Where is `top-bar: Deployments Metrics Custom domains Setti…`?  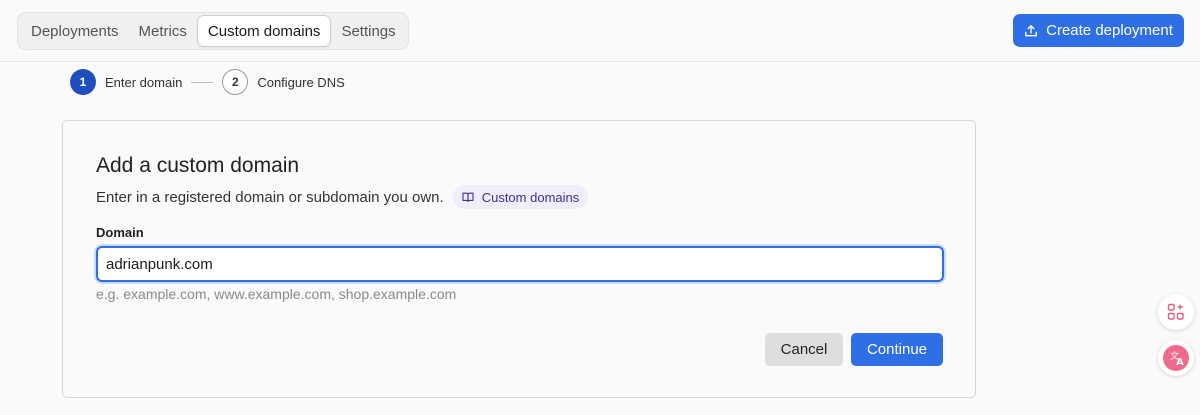
top-bar: Deployments Metrics Custom domains Setti… is located at coordinates (600, 31).